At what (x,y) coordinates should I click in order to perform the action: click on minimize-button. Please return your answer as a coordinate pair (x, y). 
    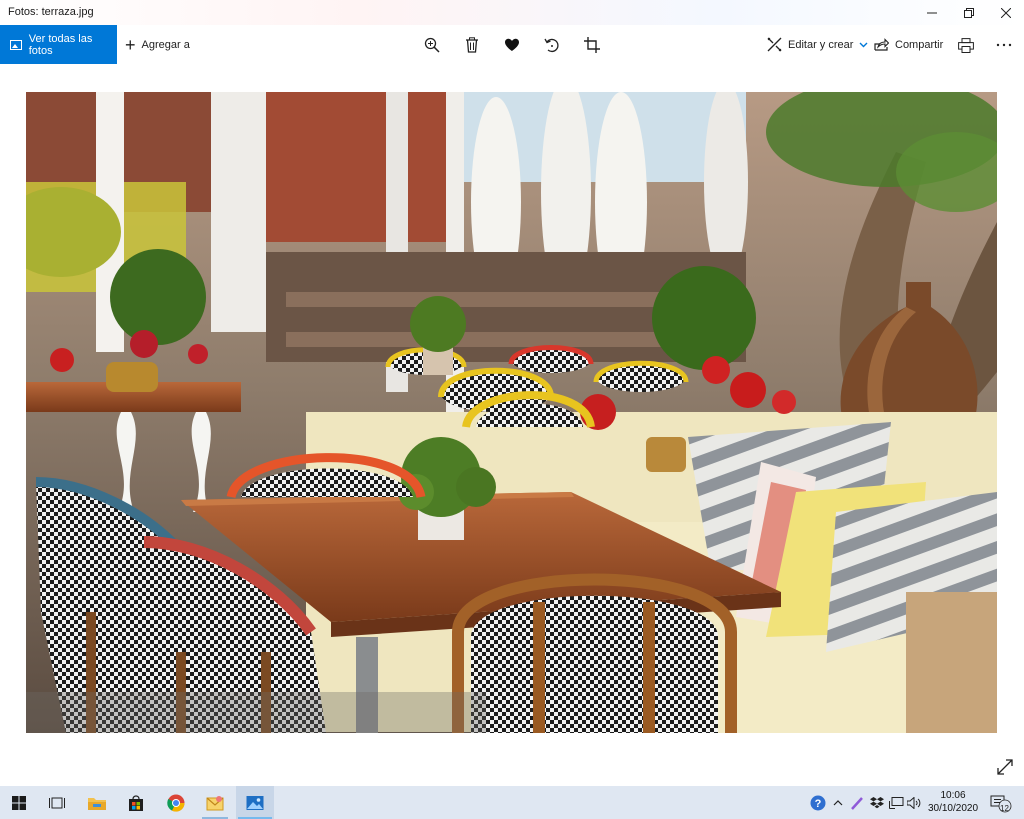
    Looking at the image, I should click on (932, 12).